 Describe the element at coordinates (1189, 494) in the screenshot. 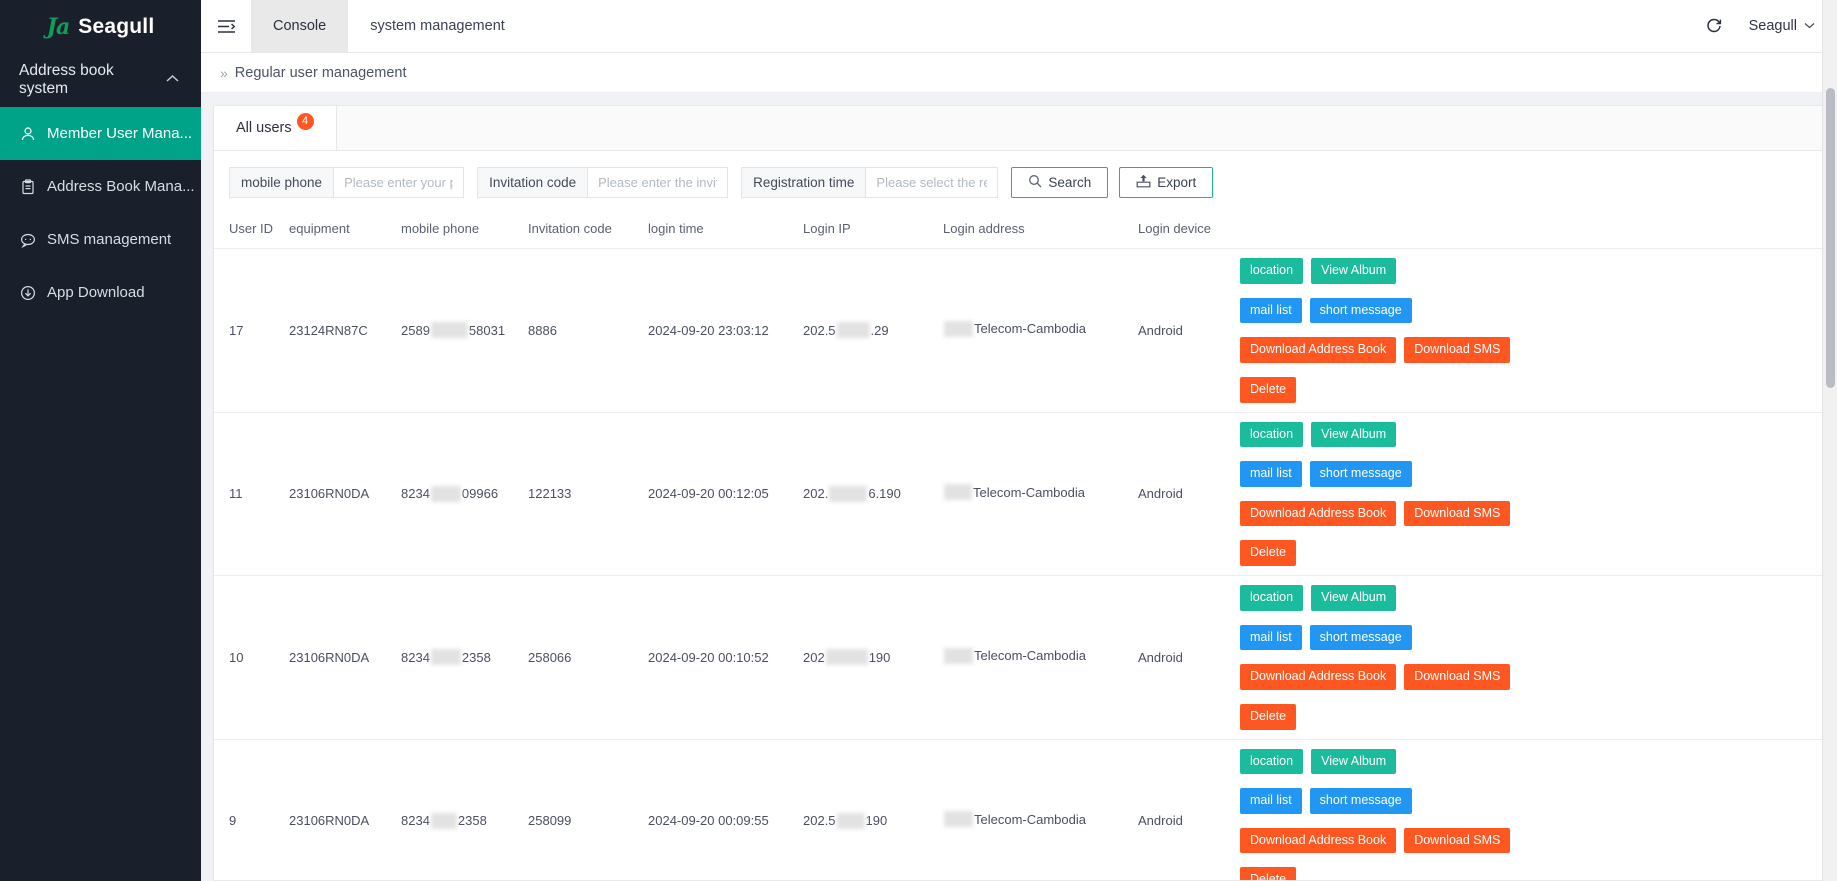

I see `cell-login-device: Android` at that location.